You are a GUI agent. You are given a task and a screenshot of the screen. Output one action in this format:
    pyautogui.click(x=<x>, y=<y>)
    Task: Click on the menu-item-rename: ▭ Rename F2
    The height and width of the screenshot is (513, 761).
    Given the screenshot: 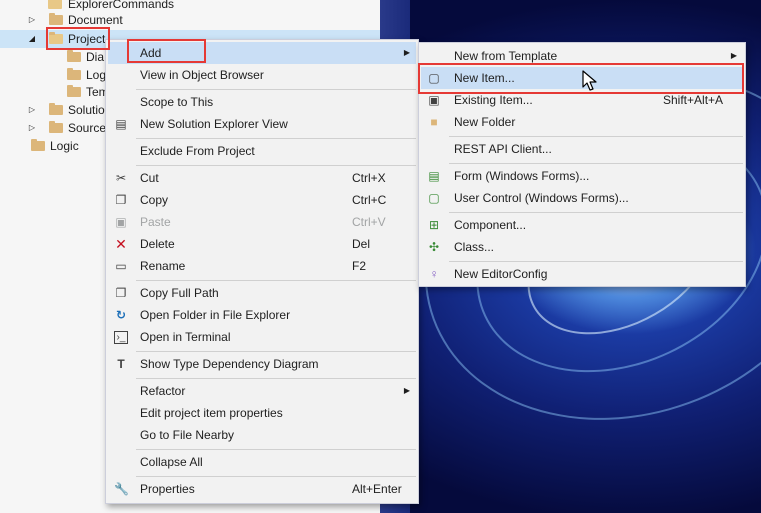 What is the action you would take?
    pyautogui.click(x=262, y=266)
    